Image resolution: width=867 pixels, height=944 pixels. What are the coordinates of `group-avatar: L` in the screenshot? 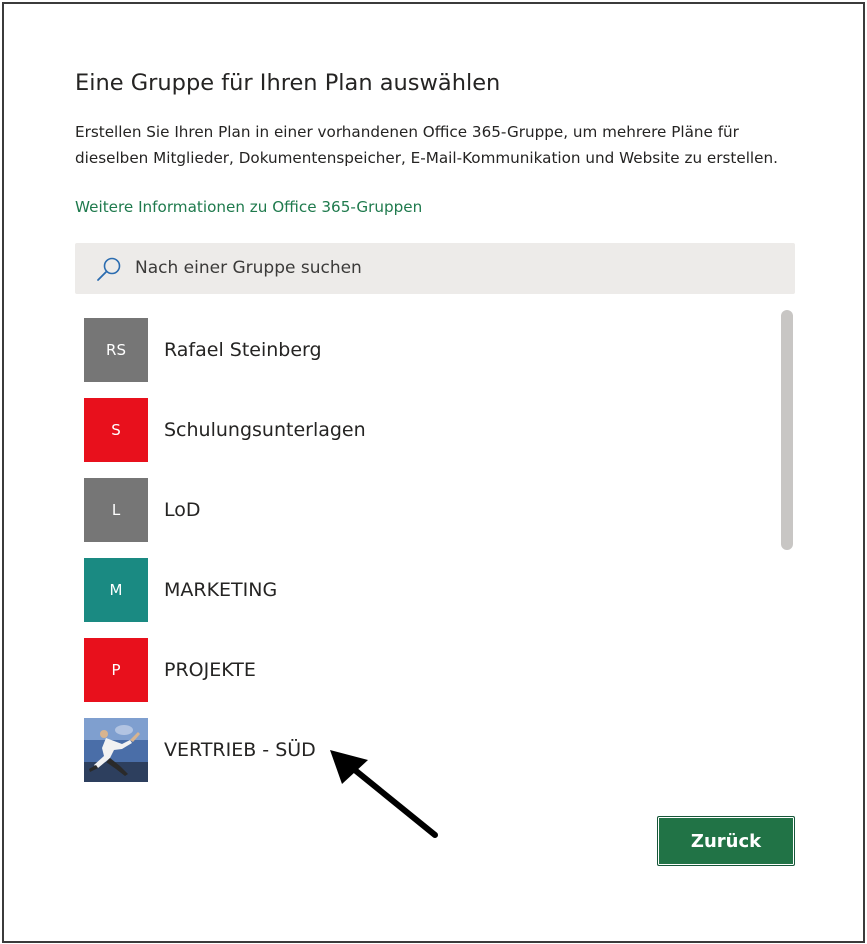 It's located at (116, 510).